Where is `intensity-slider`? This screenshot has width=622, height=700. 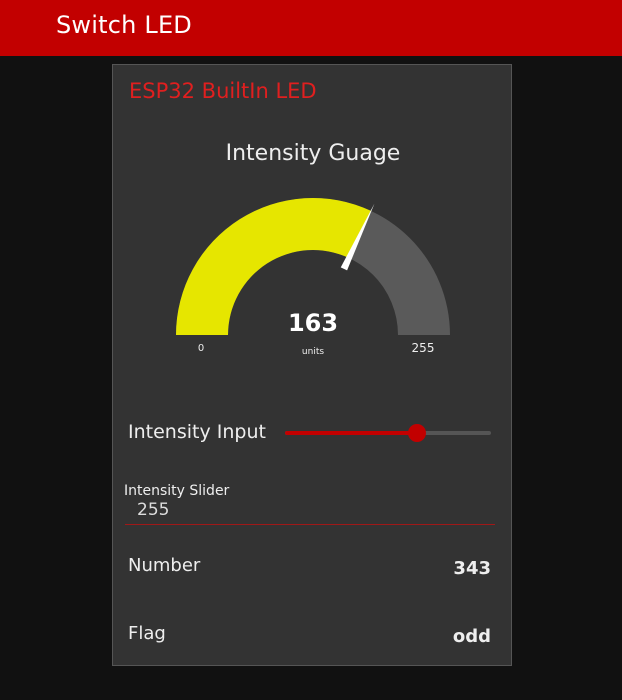 intensity-slider is located at coordinates (388, 433).